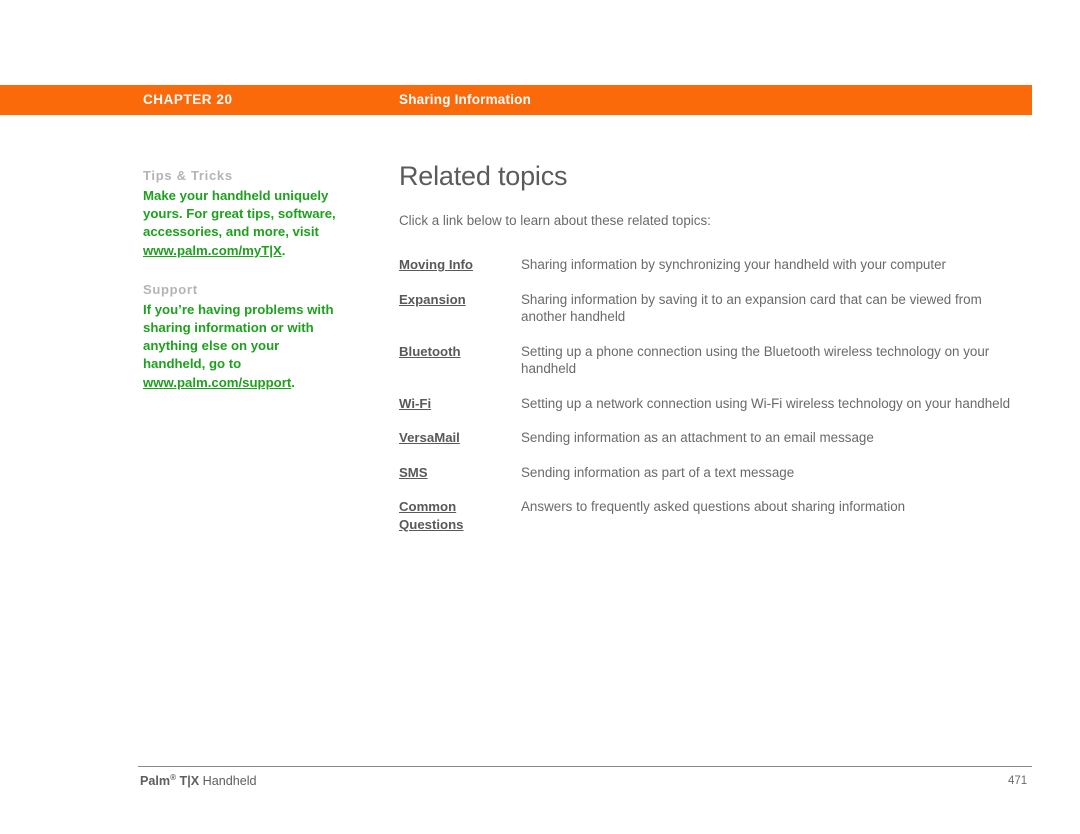 This screenshot has height=834, width=1080. Describe the element at coordinates (460, 446) in the screenshot. I see `table-cell-link: VersaMail` at that location.